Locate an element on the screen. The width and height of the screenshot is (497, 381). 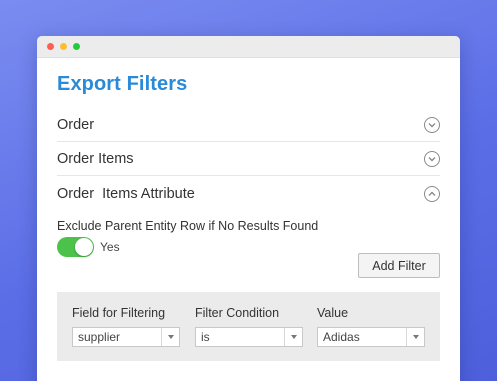
close-window-button is located at coordinates (50, 46).